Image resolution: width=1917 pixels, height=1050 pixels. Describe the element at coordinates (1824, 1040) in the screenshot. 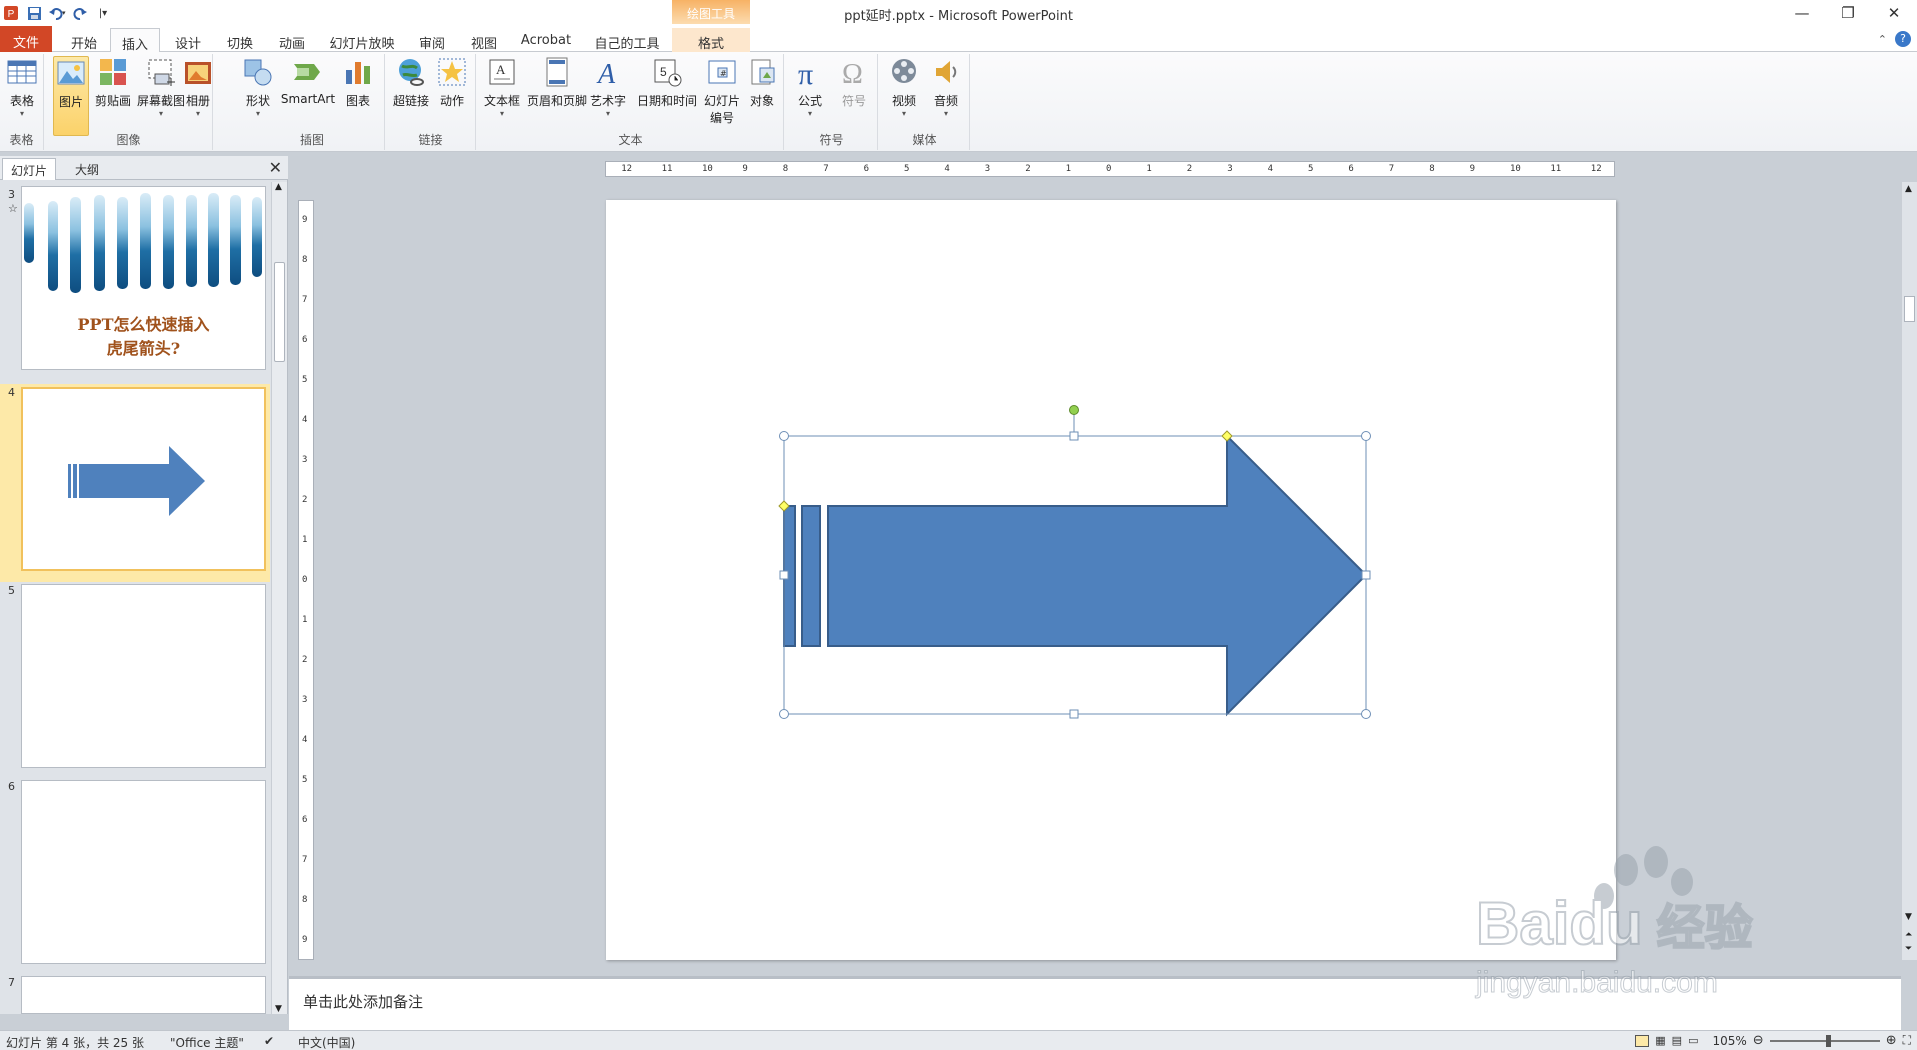

I see `zoom-slider` at that location.